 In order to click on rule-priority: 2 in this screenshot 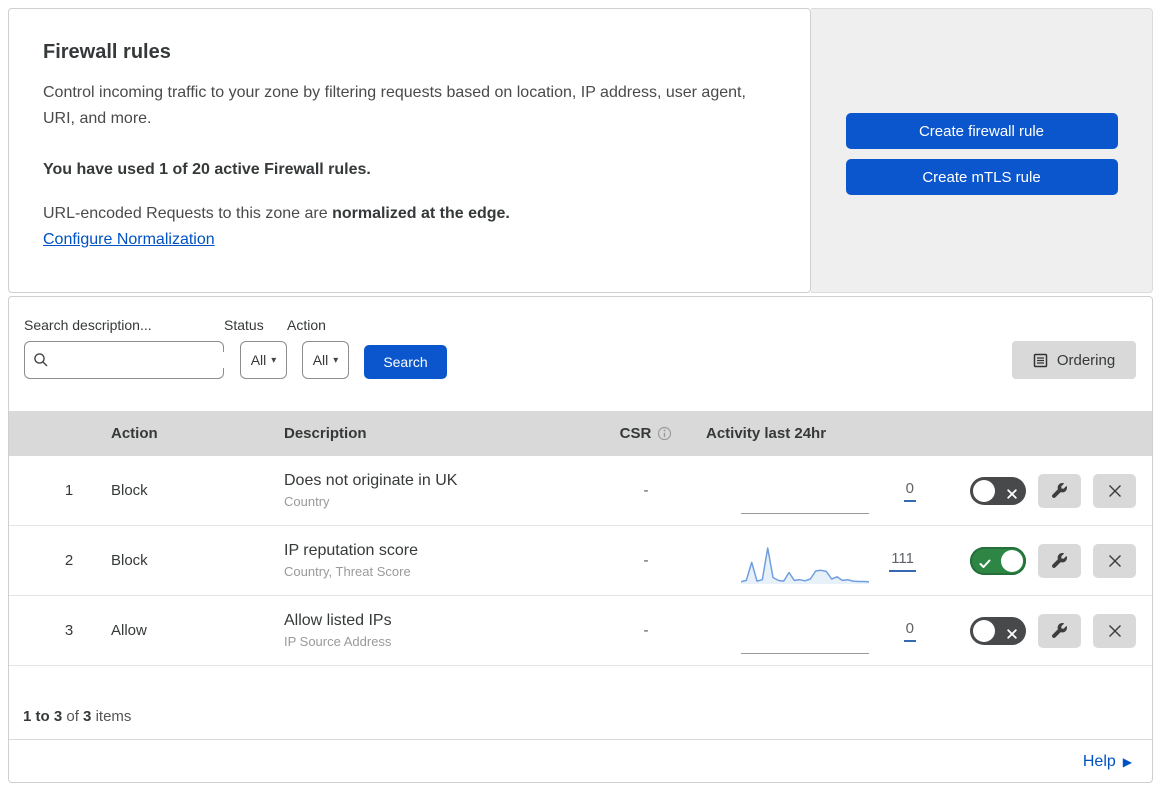, I will do `click(69, 560)`.